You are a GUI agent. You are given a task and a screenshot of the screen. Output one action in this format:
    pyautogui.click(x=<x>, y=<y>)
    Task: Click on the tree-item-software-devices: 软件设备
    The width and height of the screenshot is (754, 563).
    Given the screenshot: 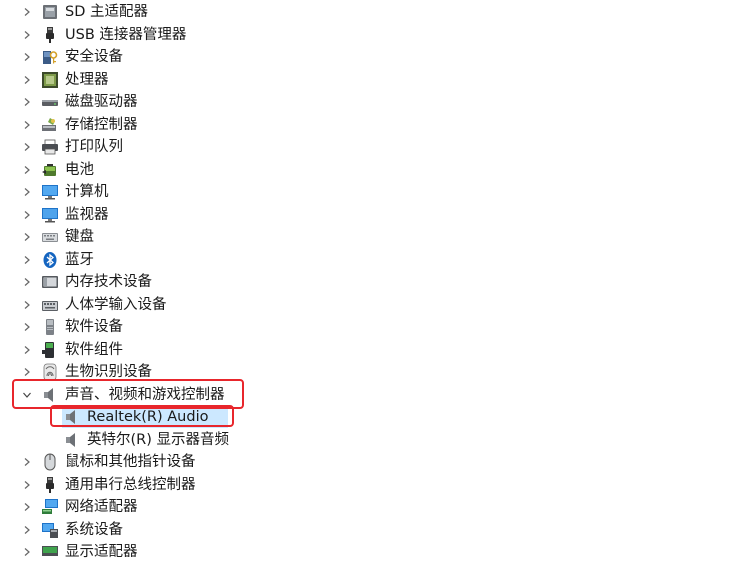 What is the action you would take?
    pyautogui.click(x=71, y=327)
    